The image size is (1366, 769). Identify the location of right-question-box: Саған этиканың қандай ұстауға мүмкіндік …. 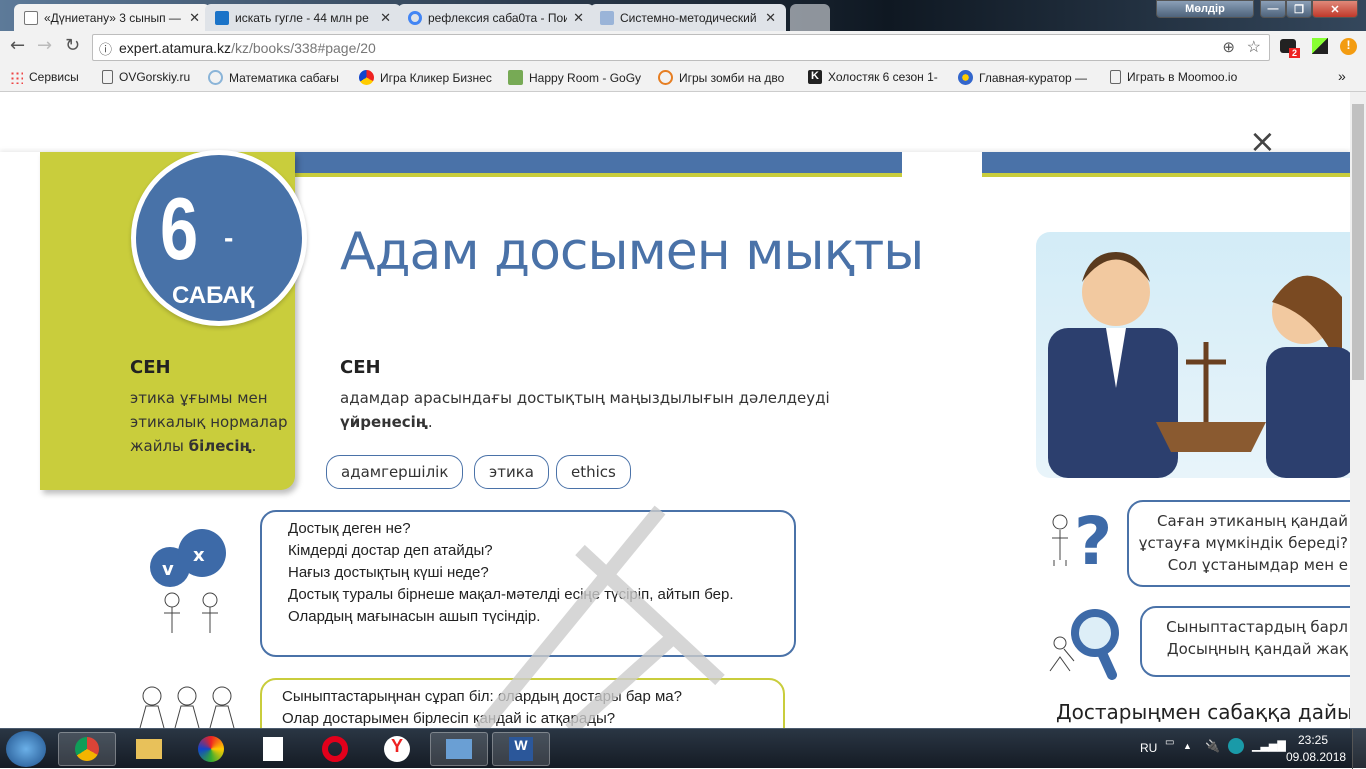
(1246, 543).